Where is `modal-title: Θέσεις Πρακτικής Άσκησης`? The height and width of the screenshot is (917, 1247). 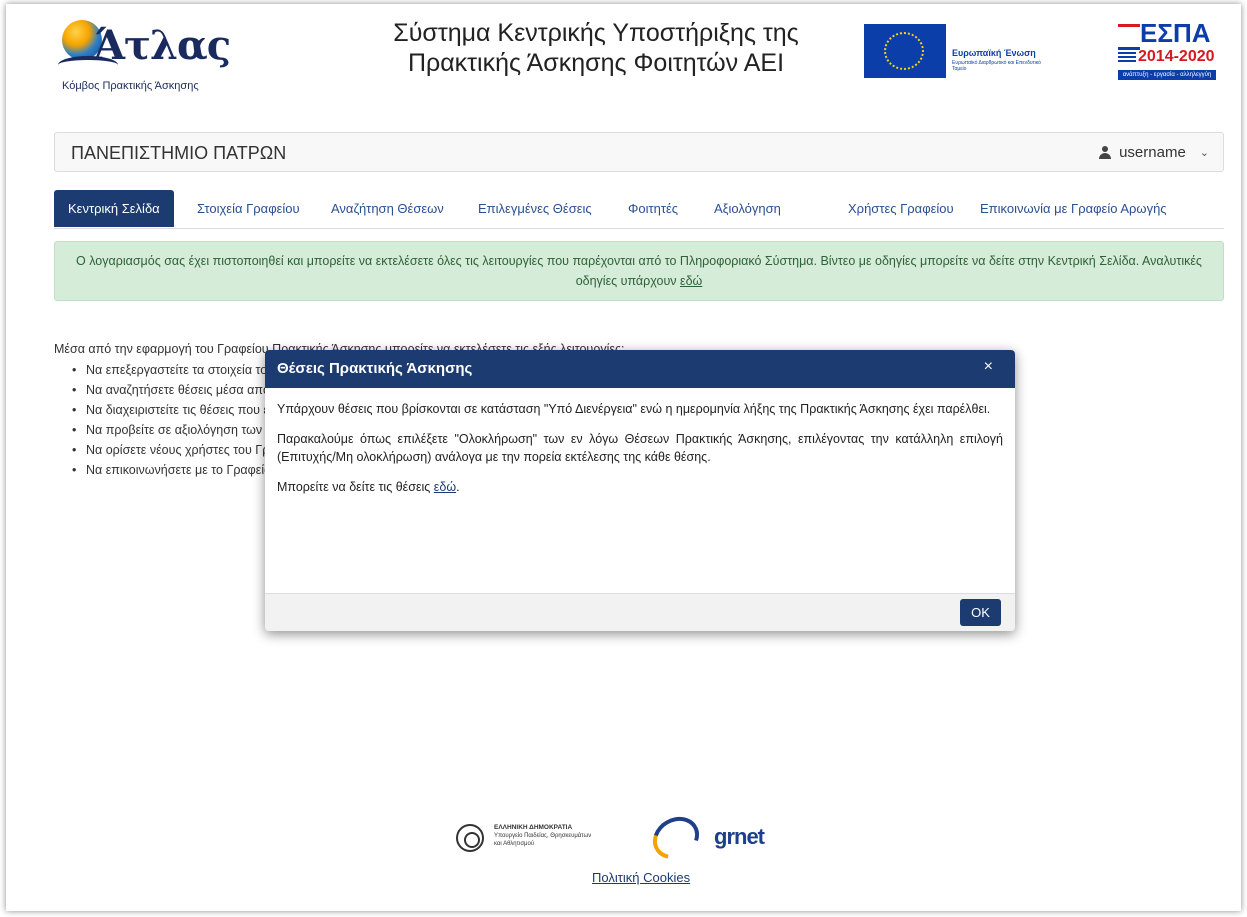
modal-title: Θέσεις Πρακτικής Άσκησης is located at coordinates (375, 368).